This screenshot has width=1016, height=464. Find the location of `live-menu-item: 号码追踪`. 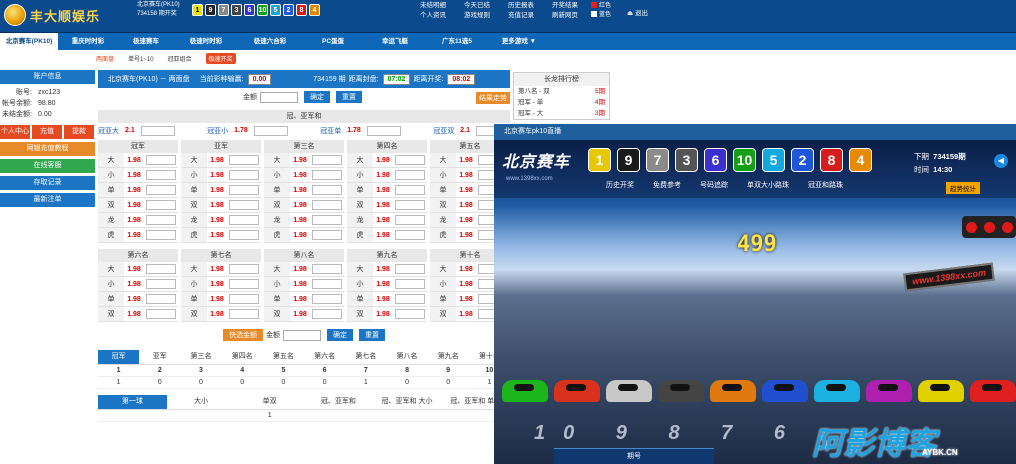

live-menu-item: 号码追踪 is located at coordinates (714, 185).